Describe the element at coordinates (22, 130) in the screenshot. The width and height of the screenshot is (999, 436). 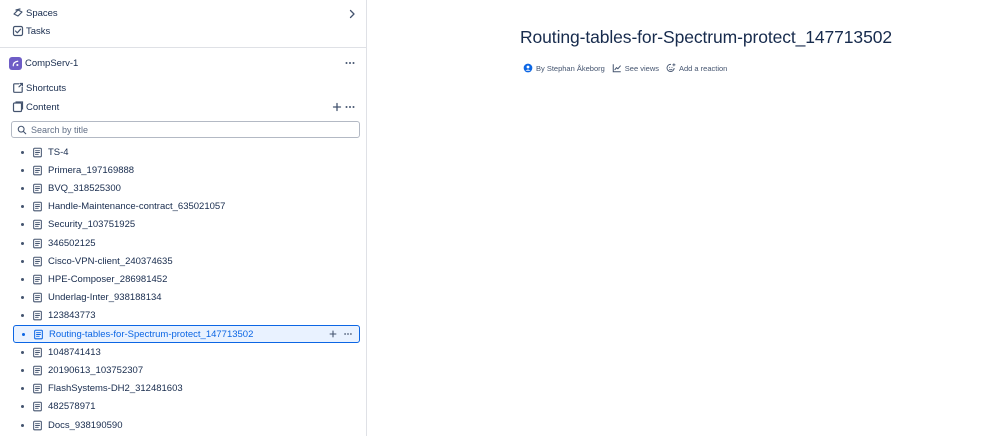
I see `search-icon` at that location.